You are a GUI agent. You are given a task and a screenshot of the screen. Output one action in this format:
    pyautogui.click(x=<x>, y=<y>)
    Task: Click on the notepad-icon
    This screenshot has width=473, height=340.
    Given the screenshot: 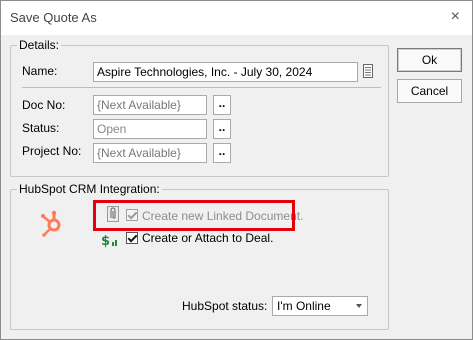 What is the action you would take?
    pyautogui.click(x=368, y=71)
    